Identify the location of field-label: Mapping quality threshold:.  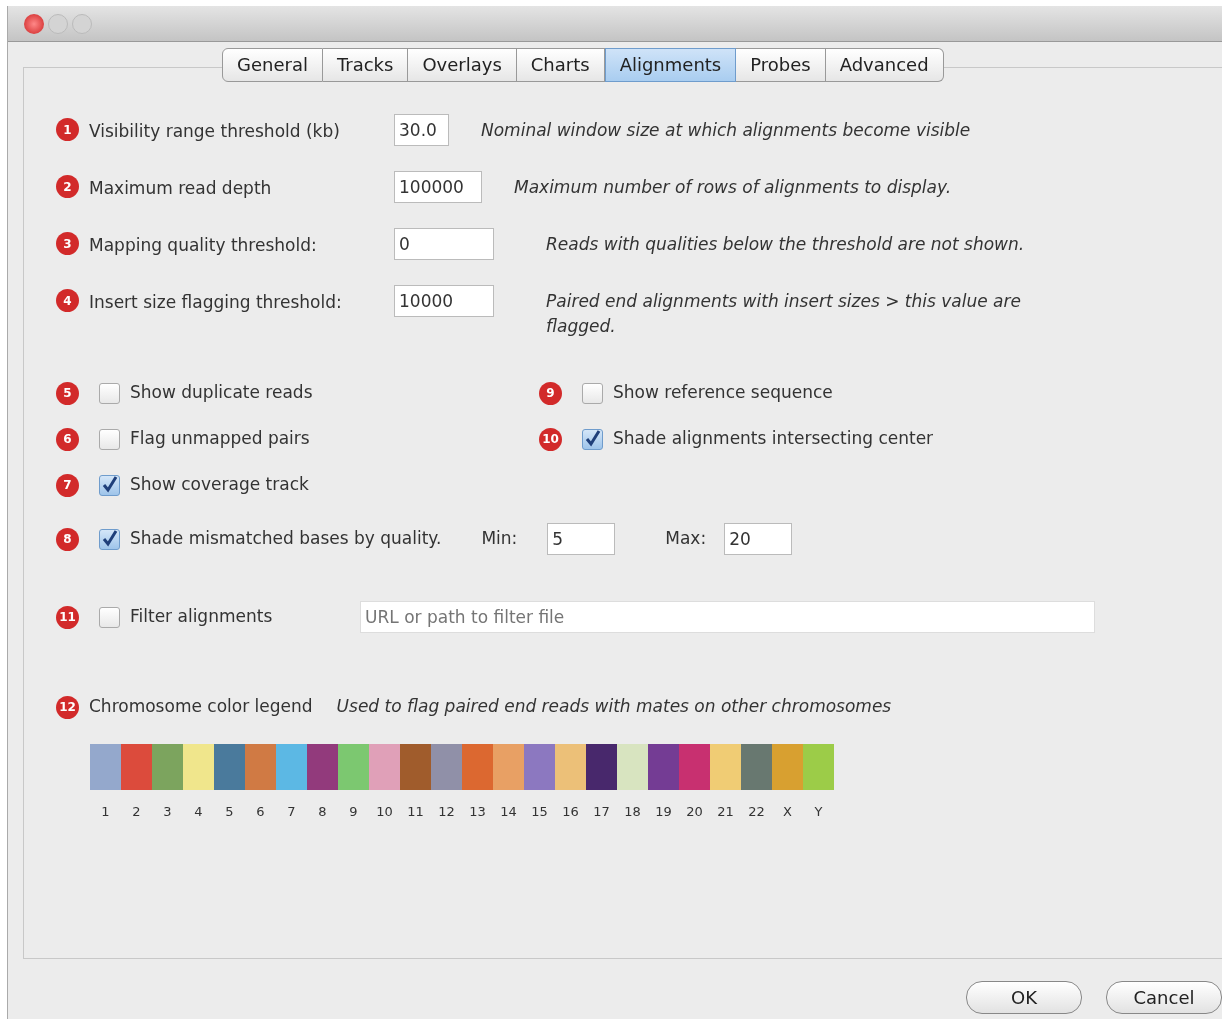
(203, 245).